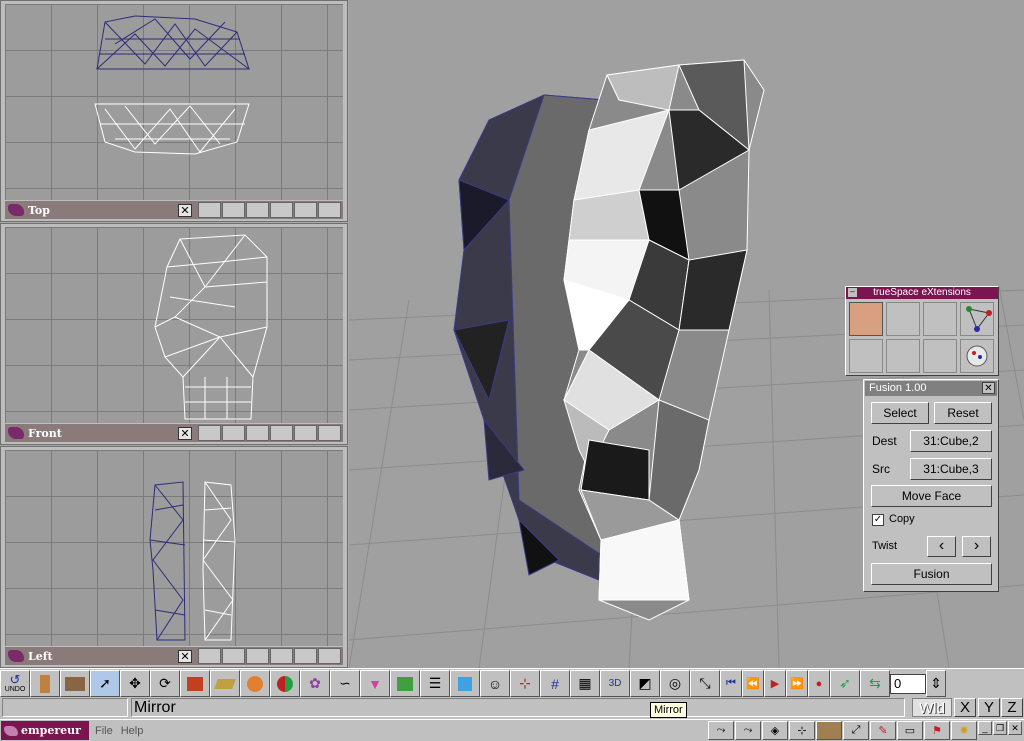 The image size is (1024, 741). I want to click on y-axis-button: Y, so click(989, 707).